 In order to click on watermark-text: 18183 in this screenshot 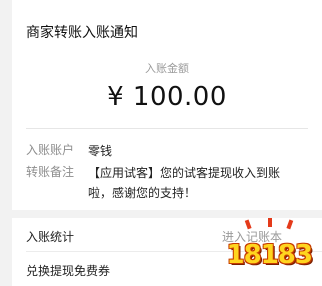, I will do `click(269, 255)`.